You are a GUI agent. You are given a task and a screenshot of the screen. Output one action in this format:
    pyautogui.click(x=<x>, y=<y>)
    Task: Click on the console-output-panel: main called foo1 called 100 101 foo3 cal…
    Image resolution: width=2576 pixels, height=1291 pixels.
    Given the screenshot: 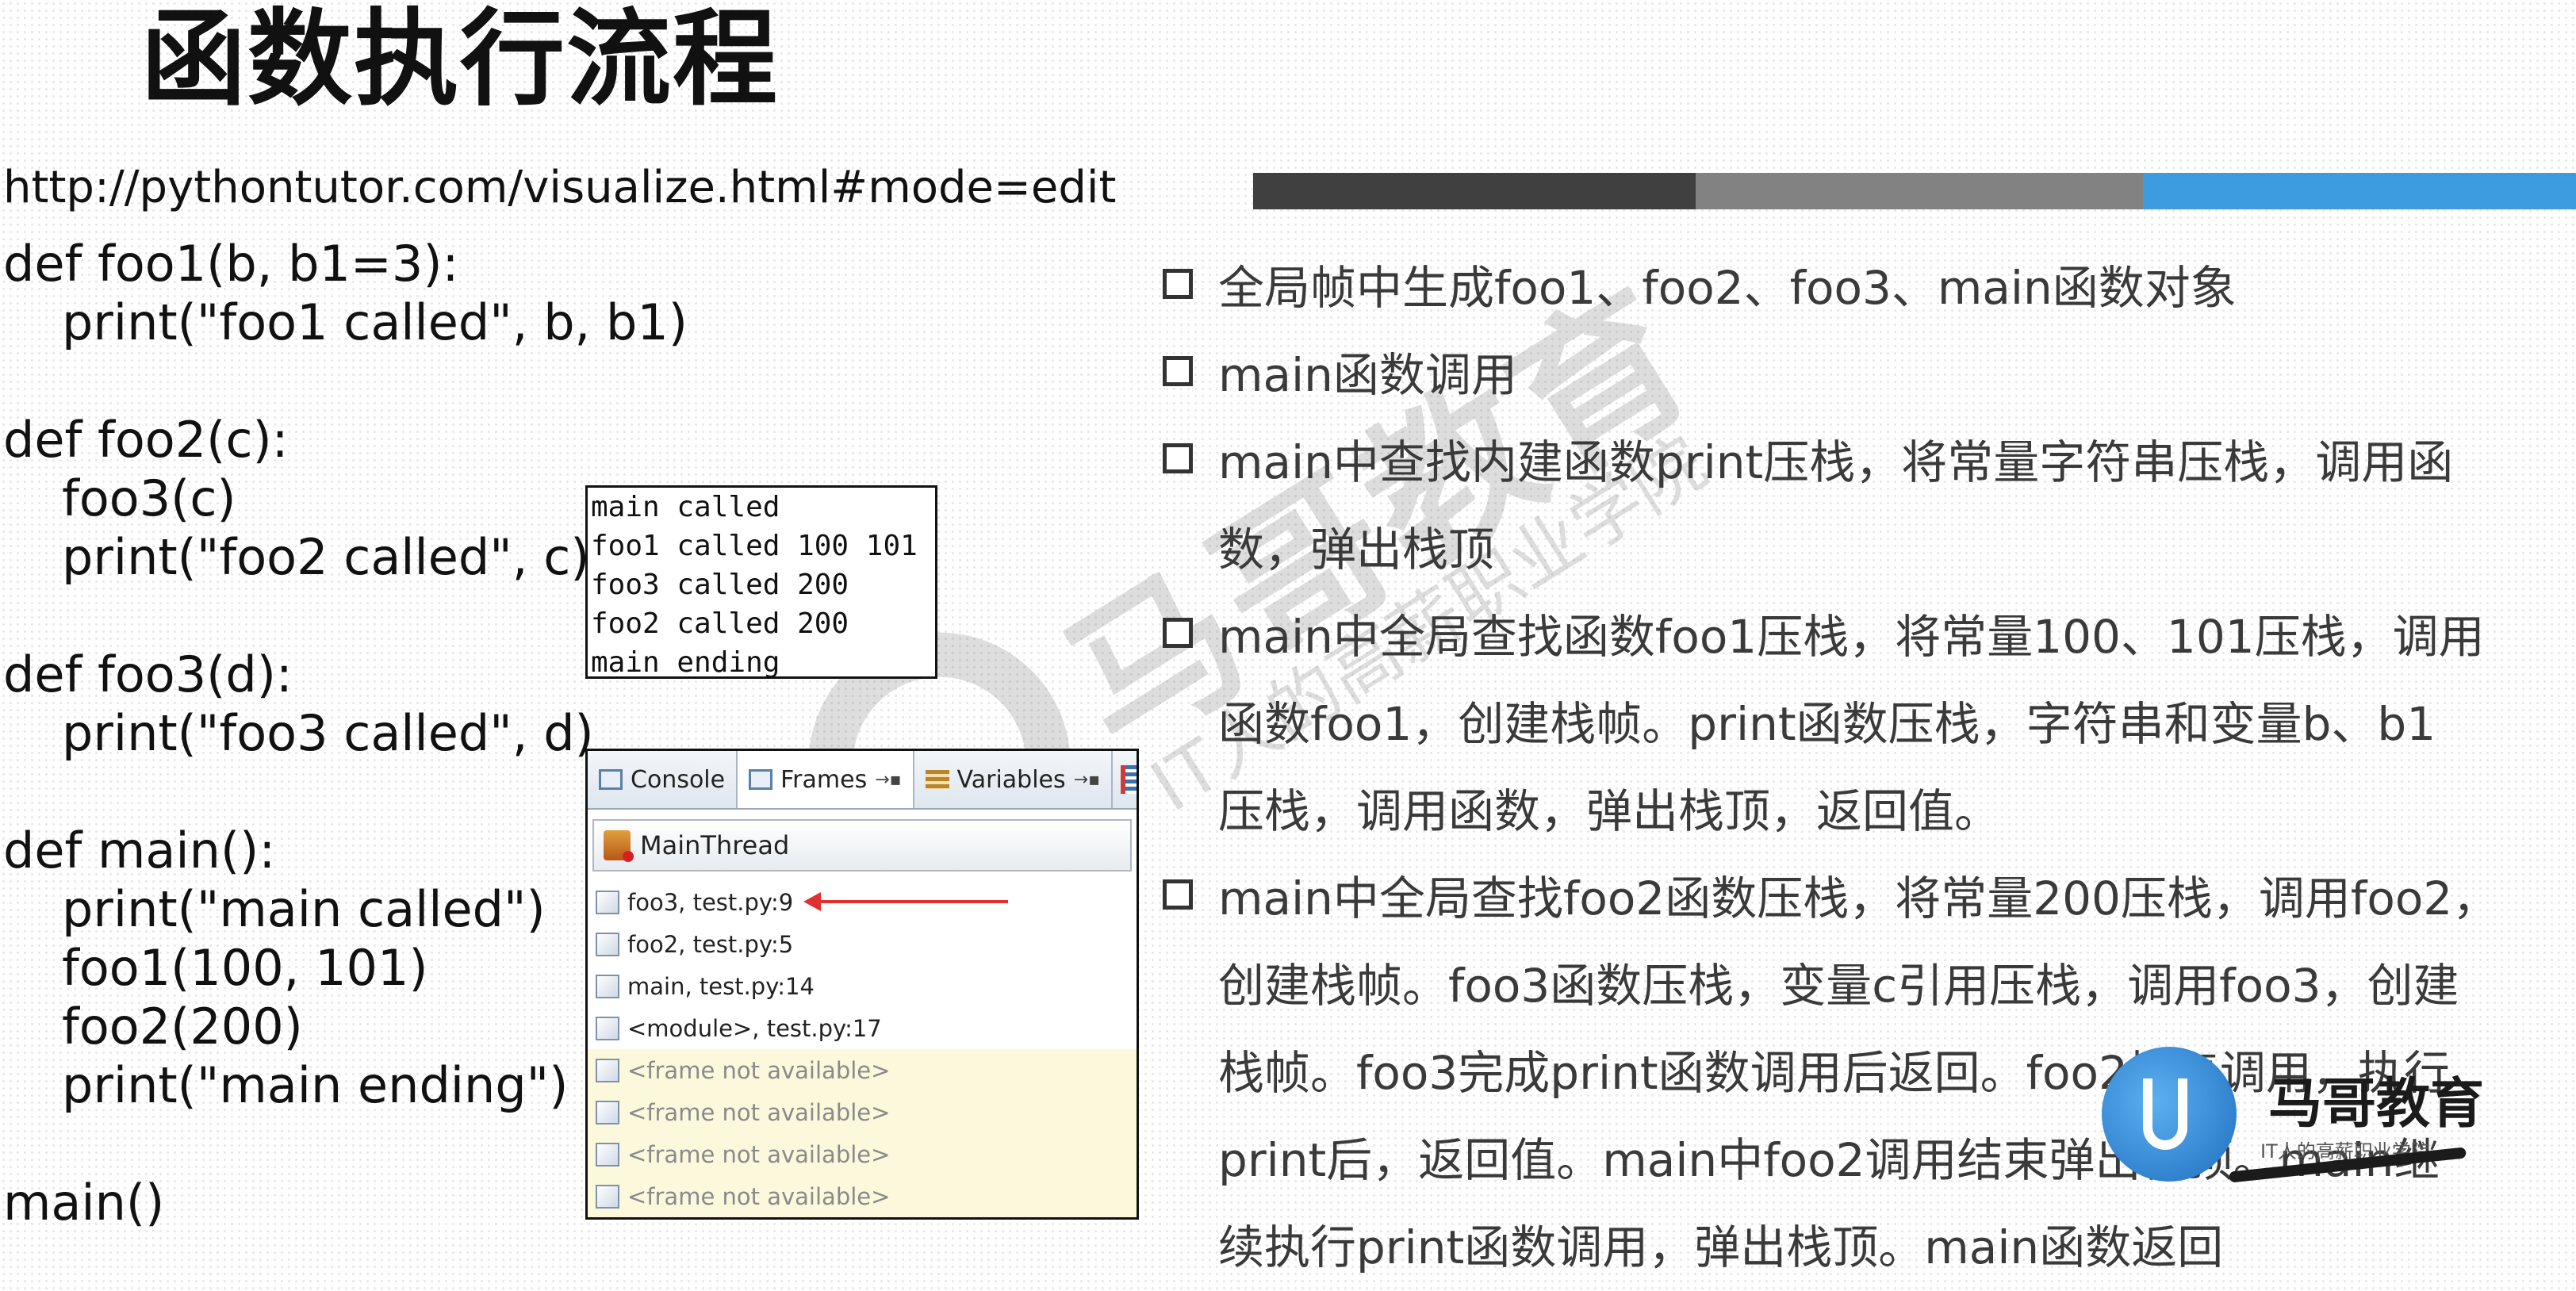 What is the action you would take?
    pyautogui.click(x=761, y=582)
    